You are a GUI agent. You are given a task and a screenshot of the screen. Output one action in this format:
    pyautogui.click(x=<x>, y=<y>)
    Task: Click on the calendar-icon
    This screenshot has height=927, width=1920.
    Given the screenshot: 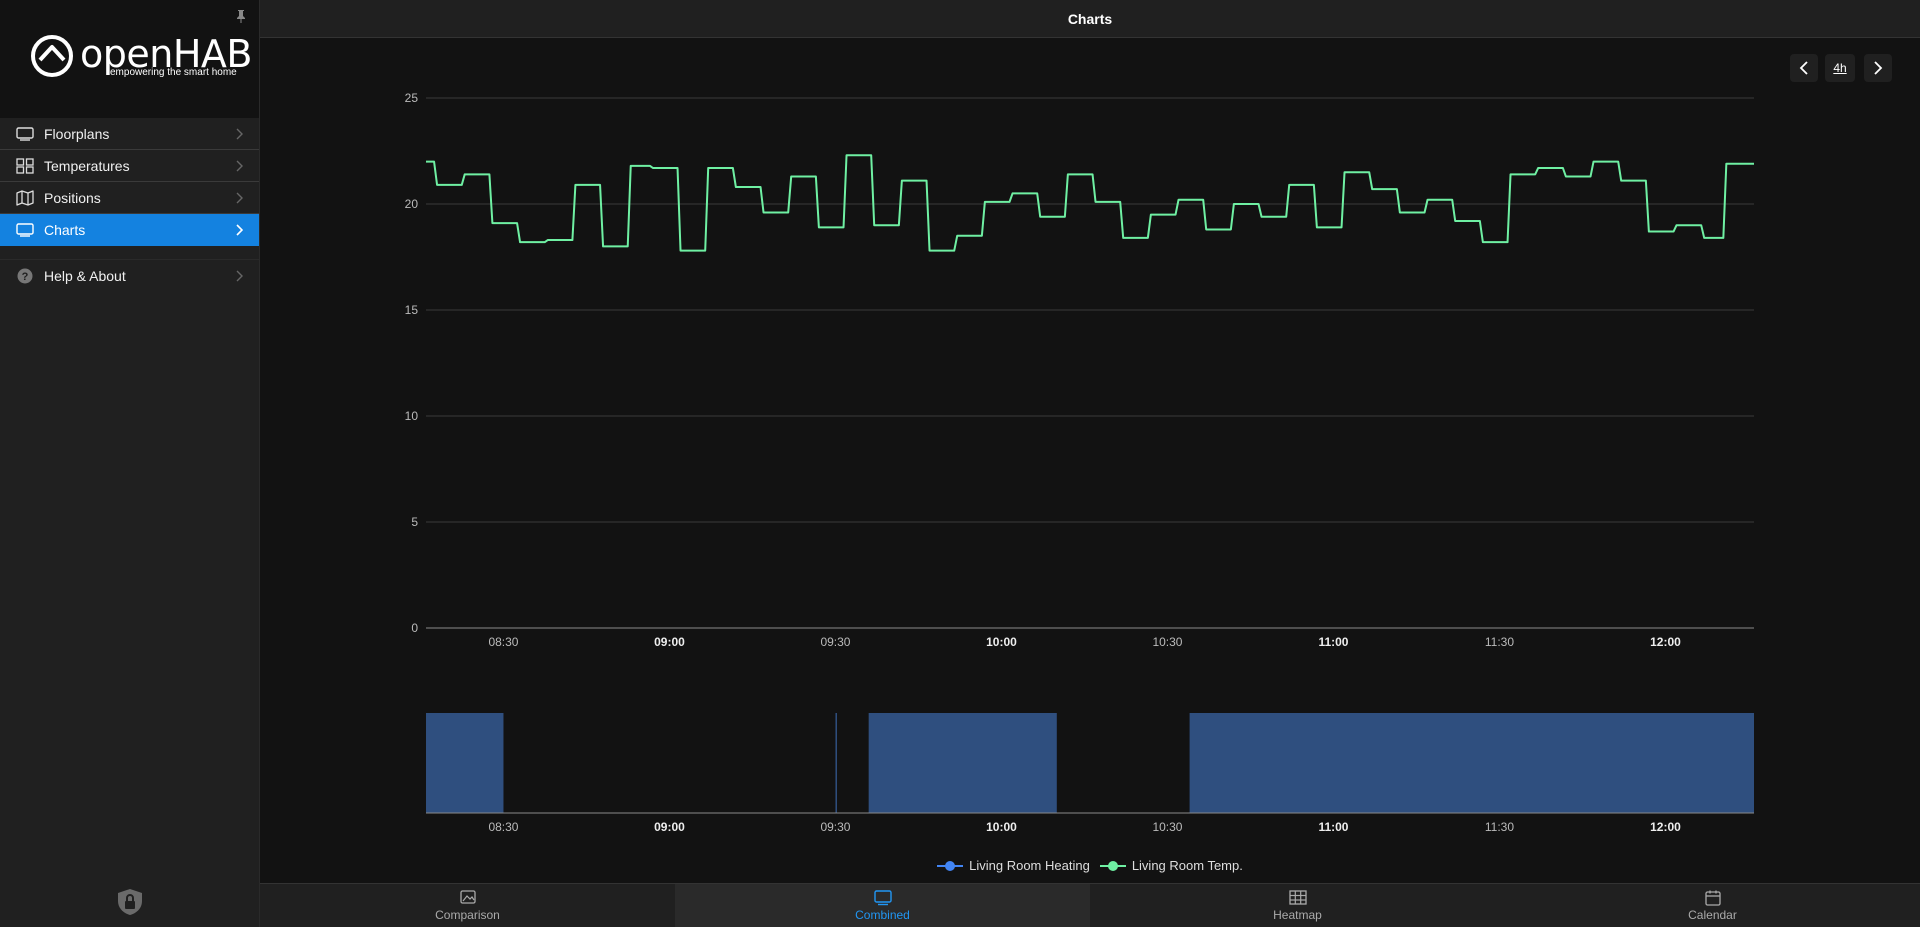 What is the action you would take?
    pyautogui.click(x=1712, y=898)
    